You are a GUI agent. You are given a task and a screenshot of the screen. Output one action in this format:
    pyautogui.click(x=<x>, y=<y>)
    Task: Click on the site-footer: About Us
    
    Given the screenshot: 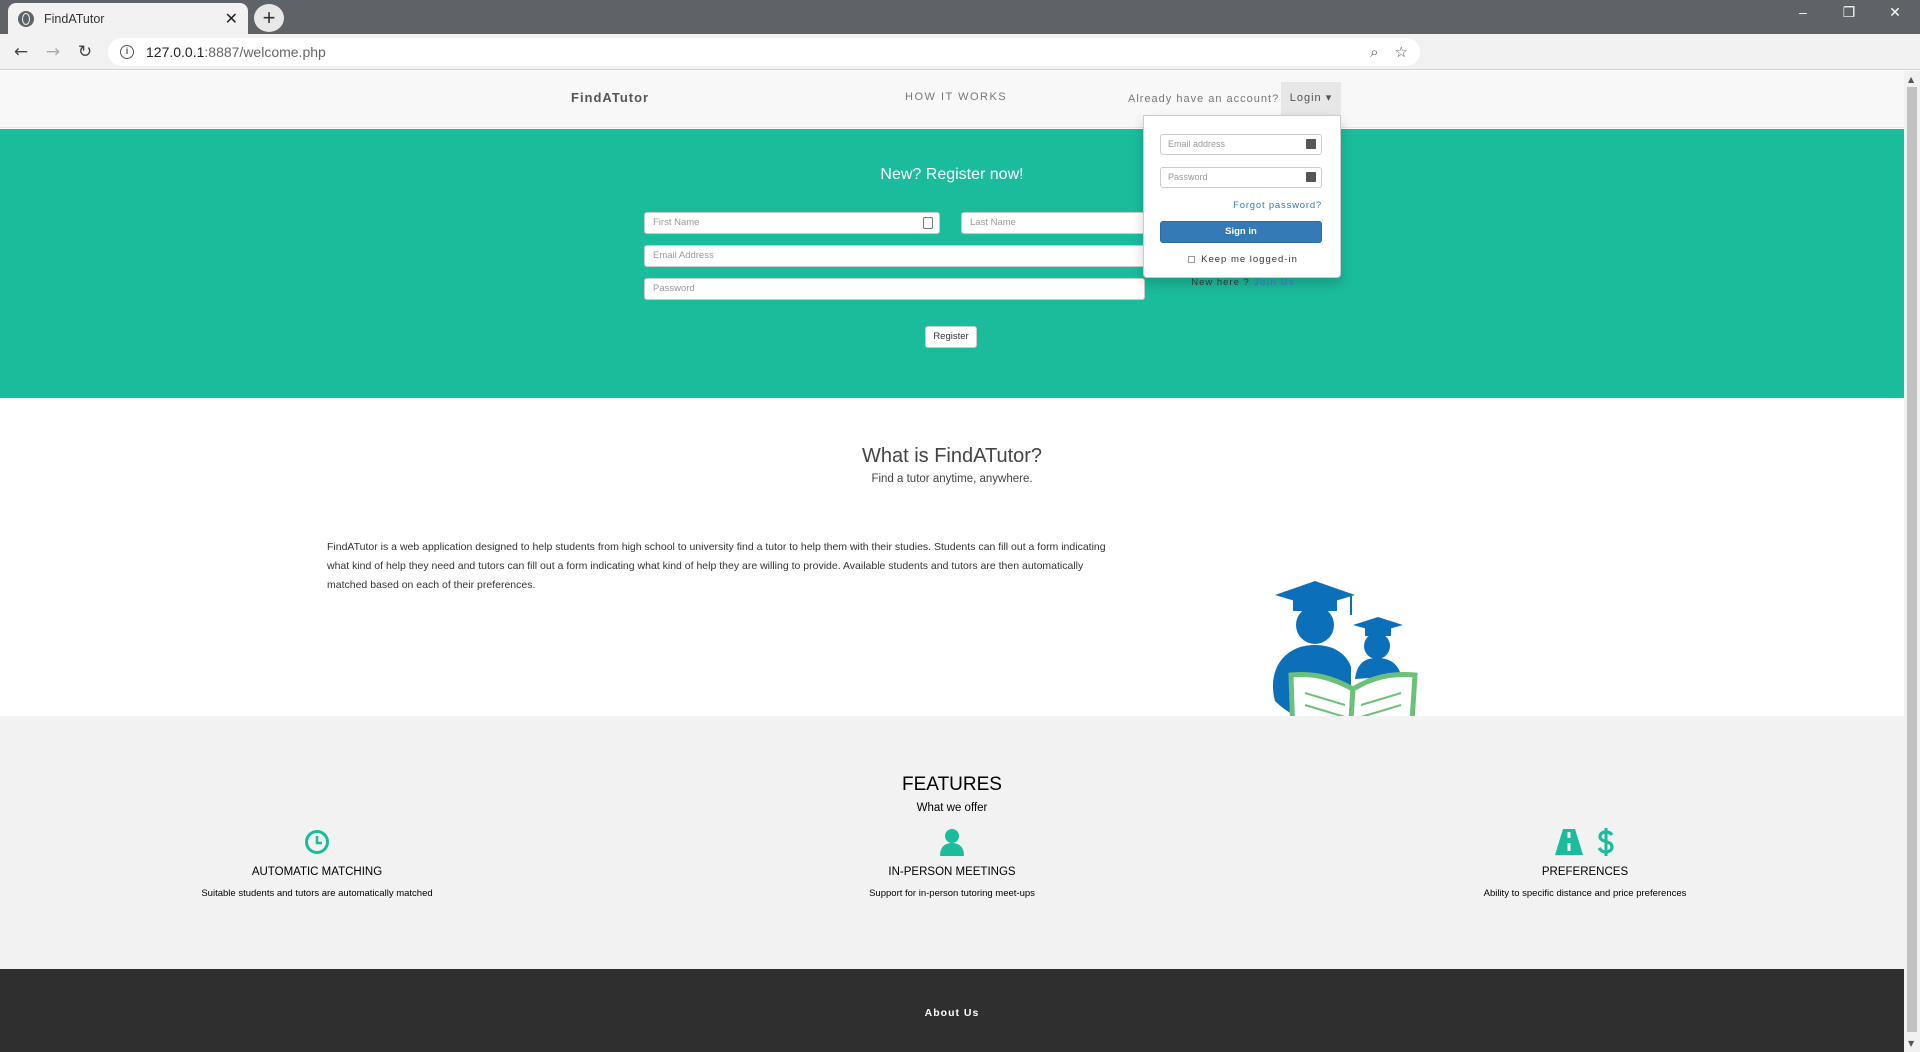 What is the action you would take?
    pyautogui.click(x=952, y=1010)
    